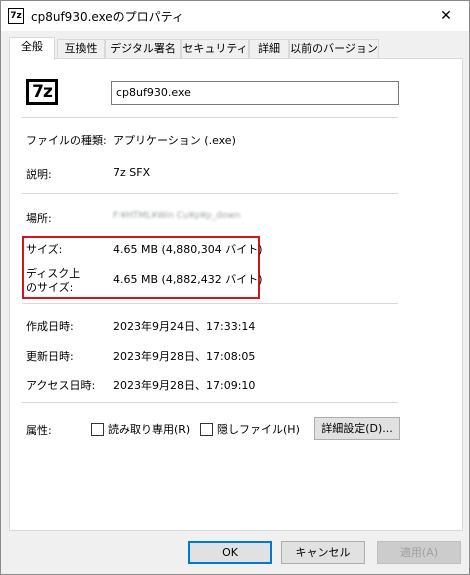  Describe the element at coordinates (184, 326) in the screenshot. I see `created-value: 2023年9月24日、17:33:14` at that location.